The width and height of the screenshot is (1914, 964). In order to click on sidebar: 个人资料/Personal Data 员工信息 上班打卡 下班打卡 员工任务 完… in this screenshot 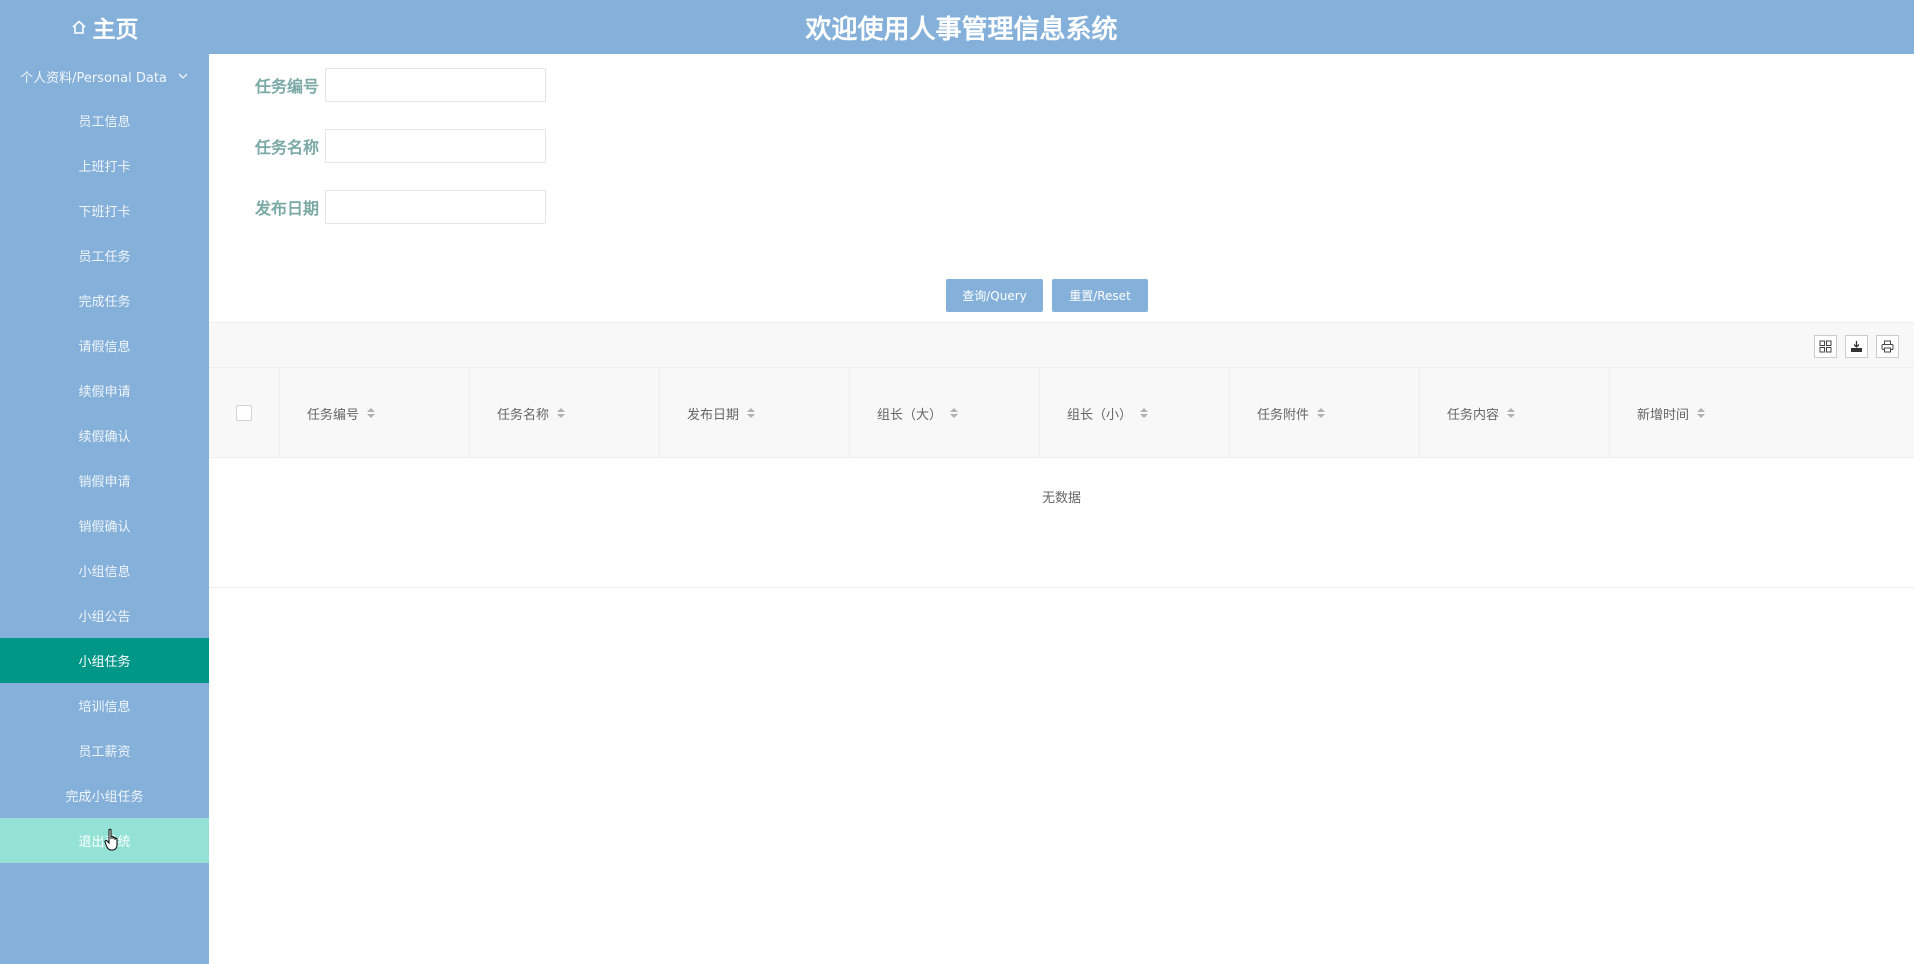, I will do `click(104, 509)`.